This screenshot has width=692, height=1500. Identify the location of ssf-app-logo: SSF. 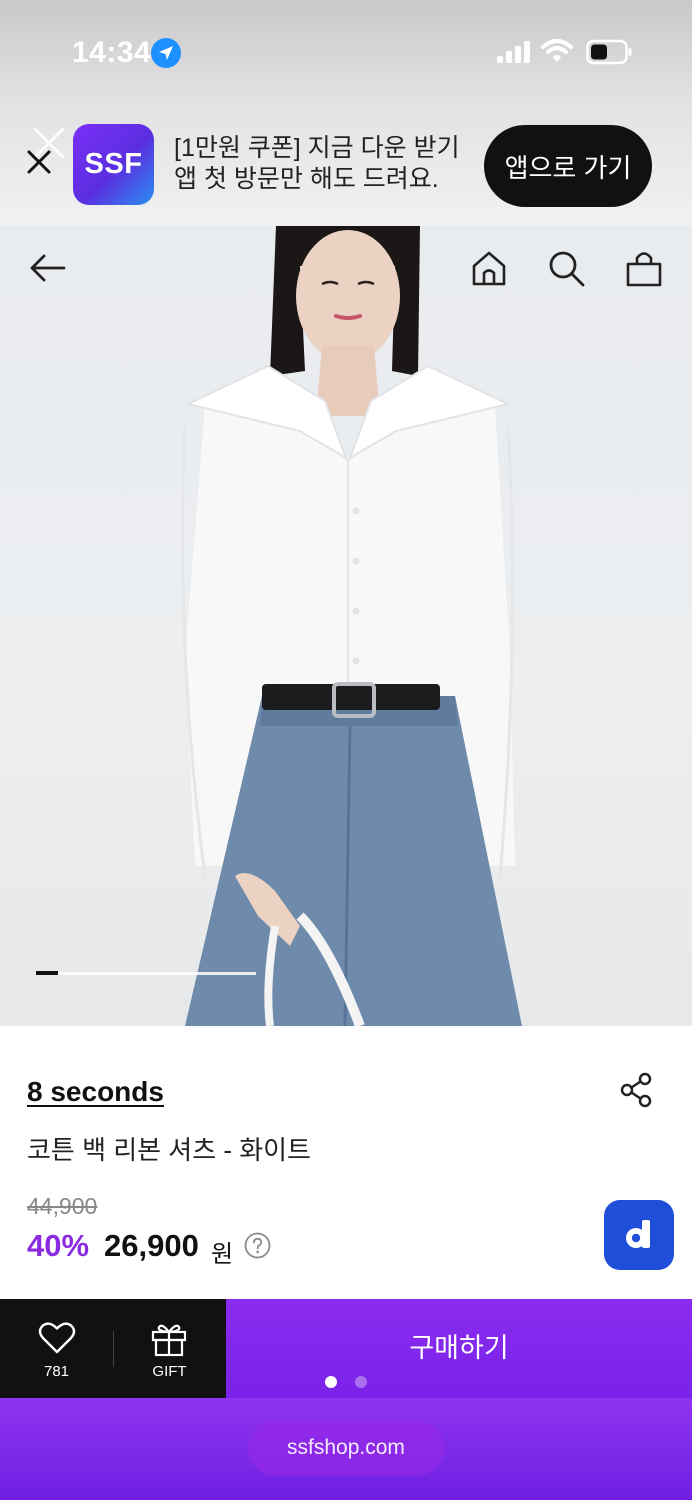
(113, 164).